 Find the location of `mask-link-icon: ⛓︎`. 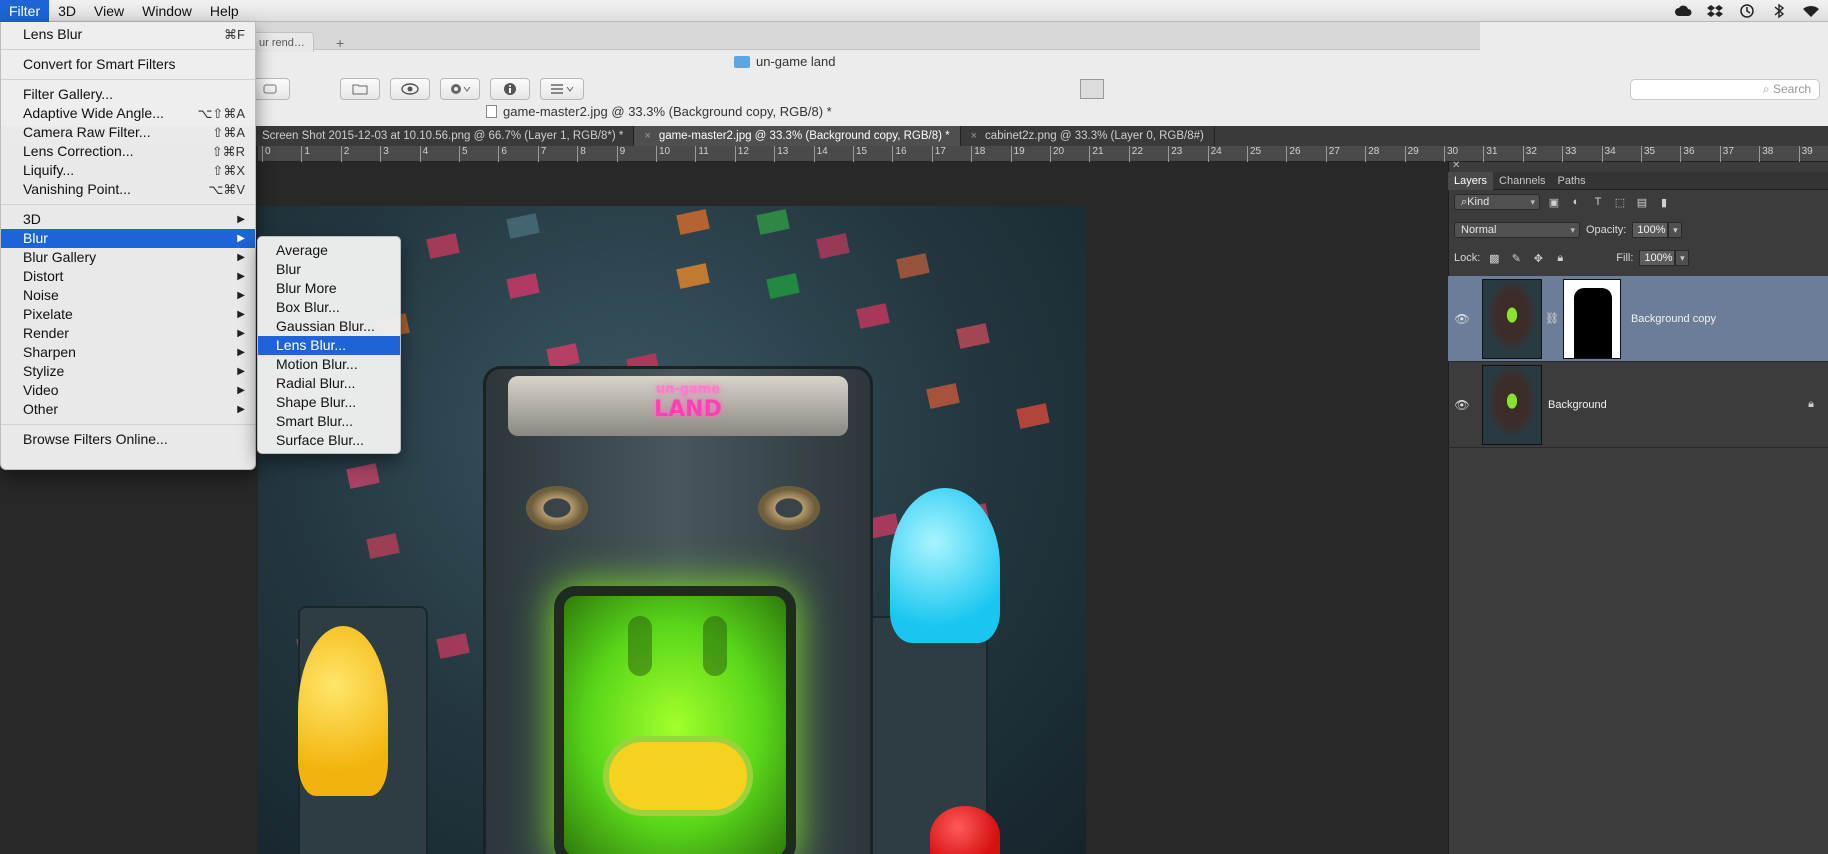

mask-link-icon: ⛓︎ is located at coordinates (1552, 318).